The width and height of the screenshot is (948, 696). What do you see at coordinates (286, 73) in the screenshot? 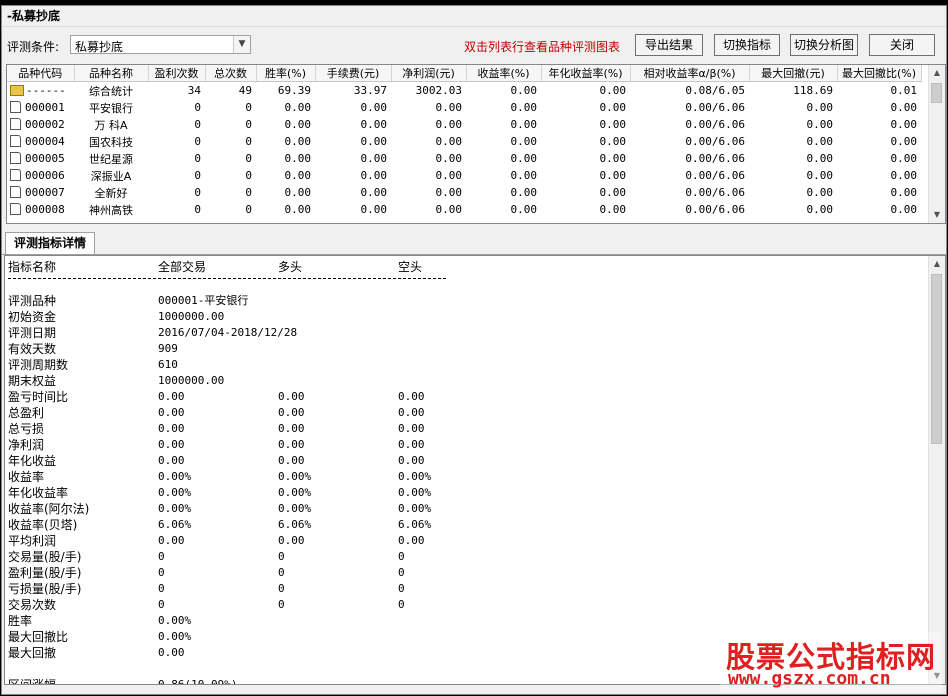
I see `grid-column-header: 胜率(%)` at bounding box center [286, 73].